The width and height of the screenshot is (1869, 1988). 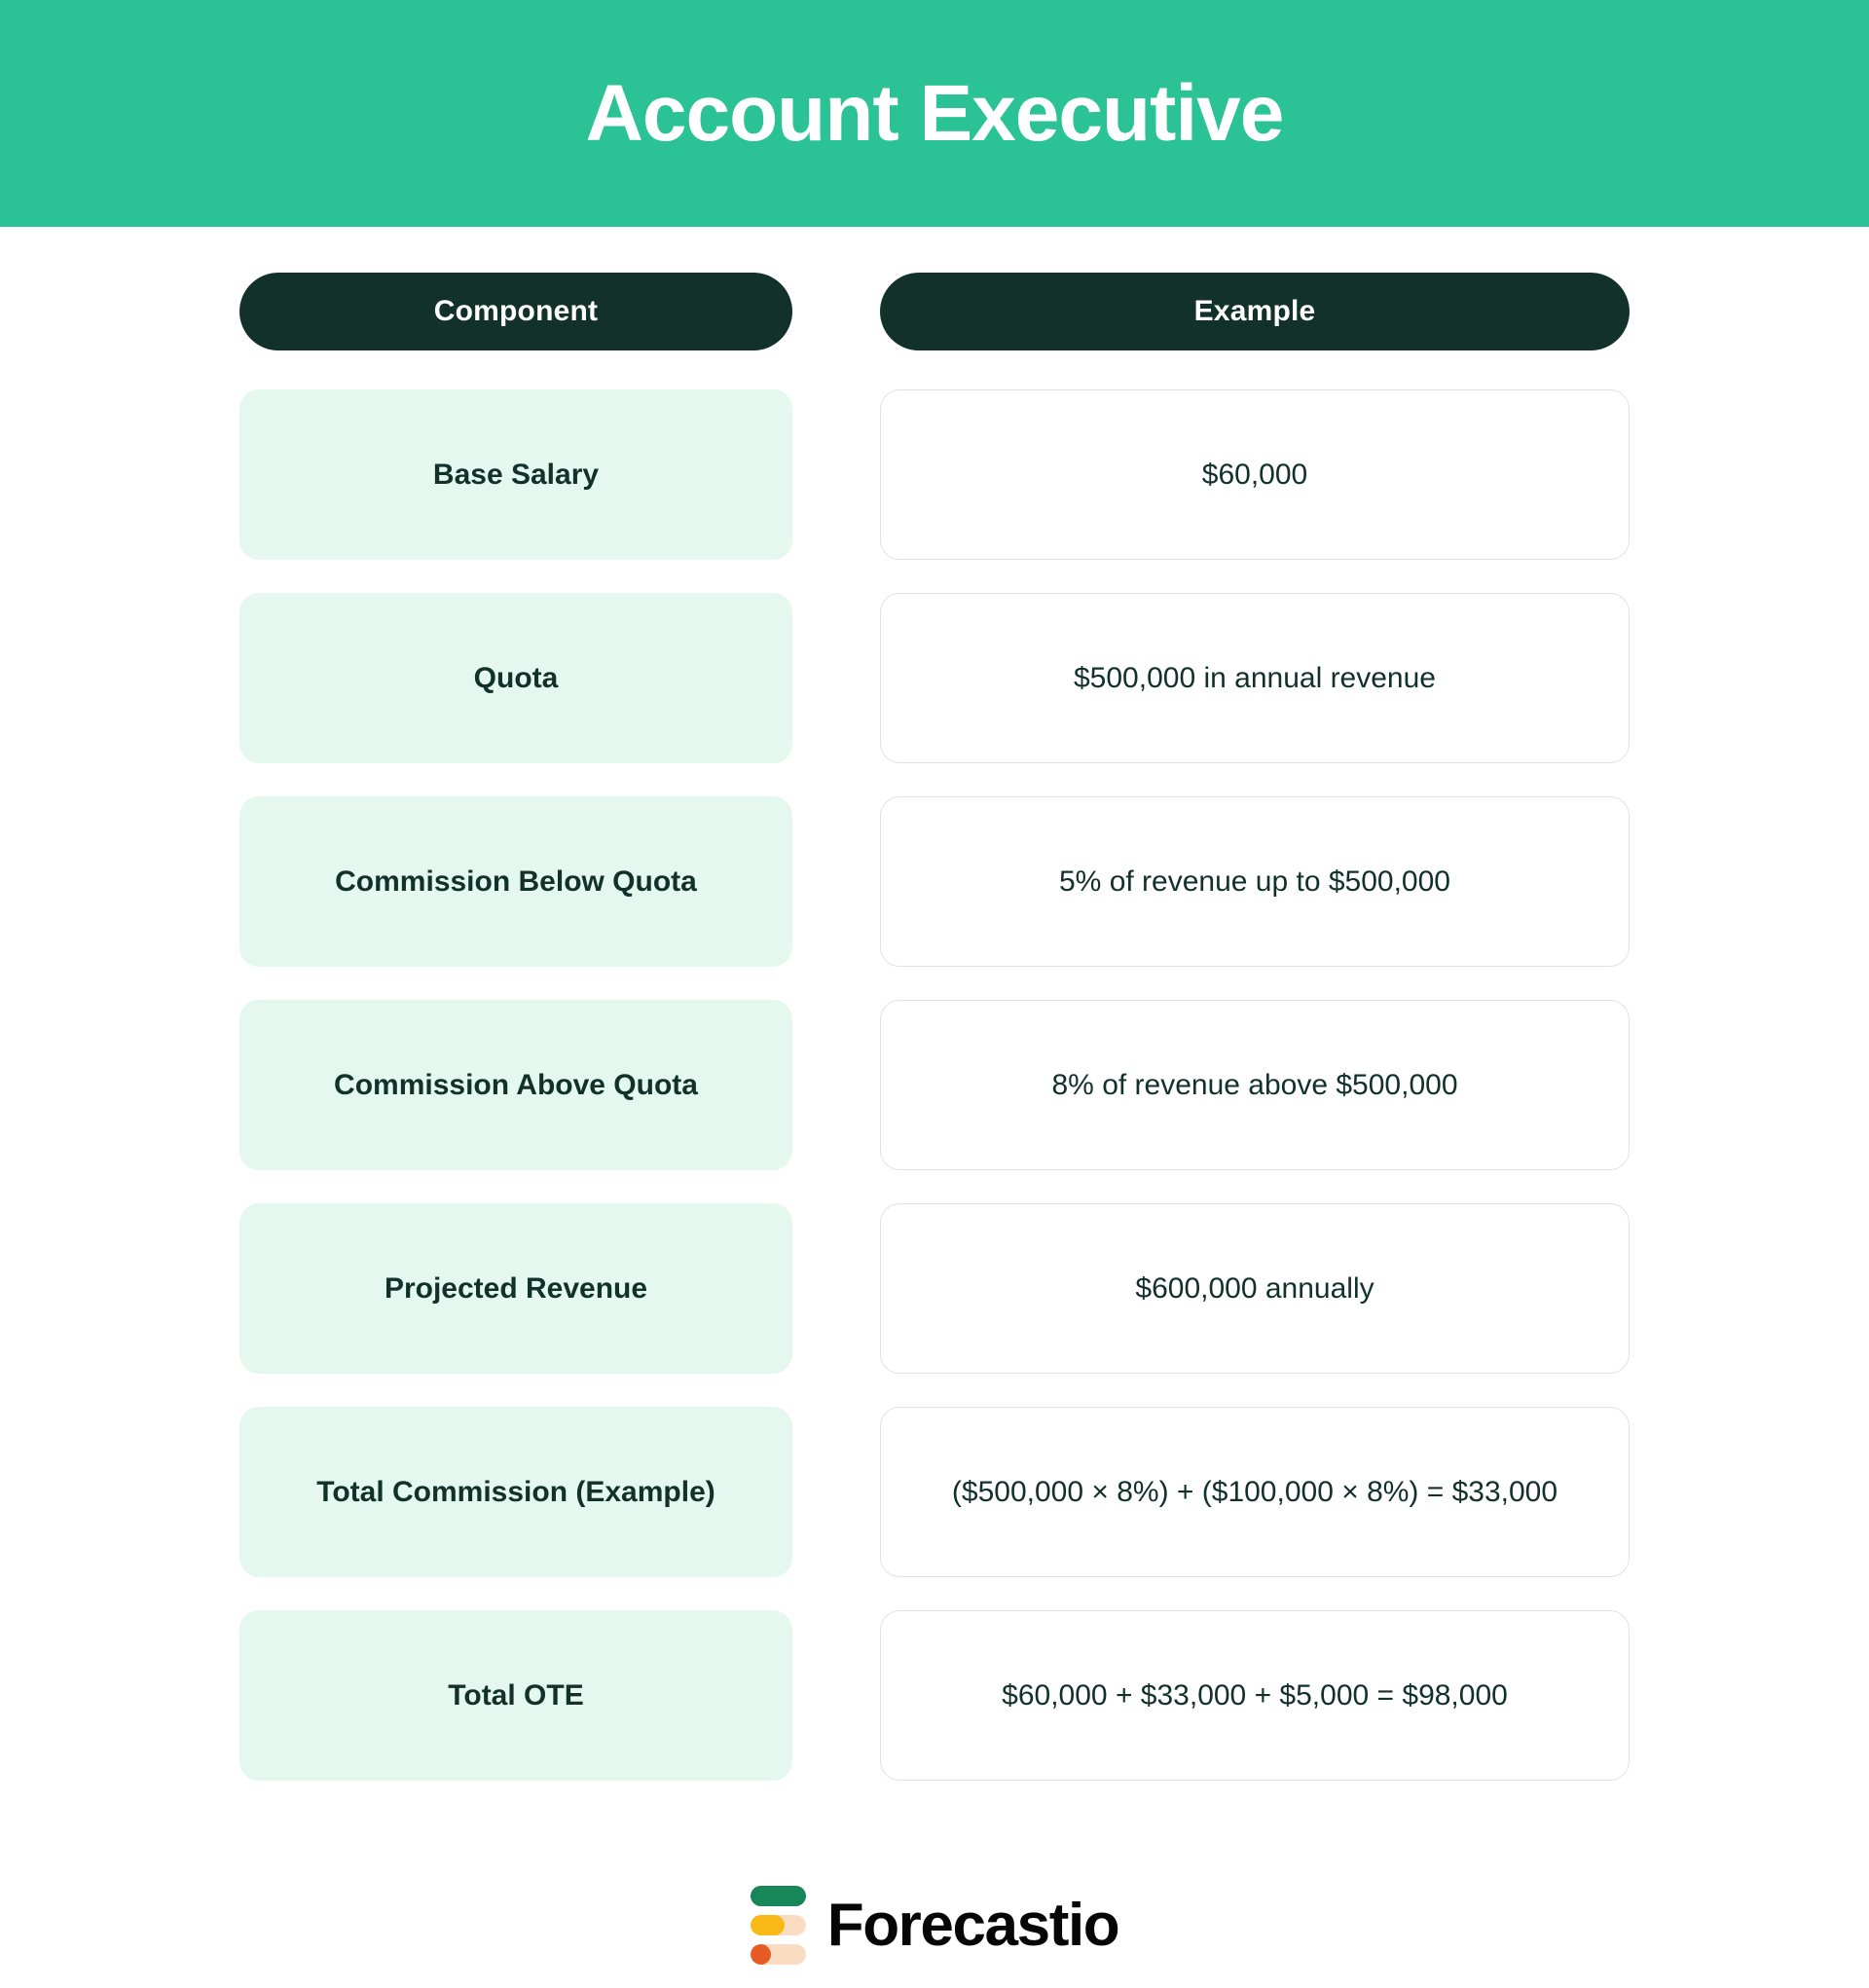 I want to click on example-cell: $60,000, so click(x=1255, y=474).